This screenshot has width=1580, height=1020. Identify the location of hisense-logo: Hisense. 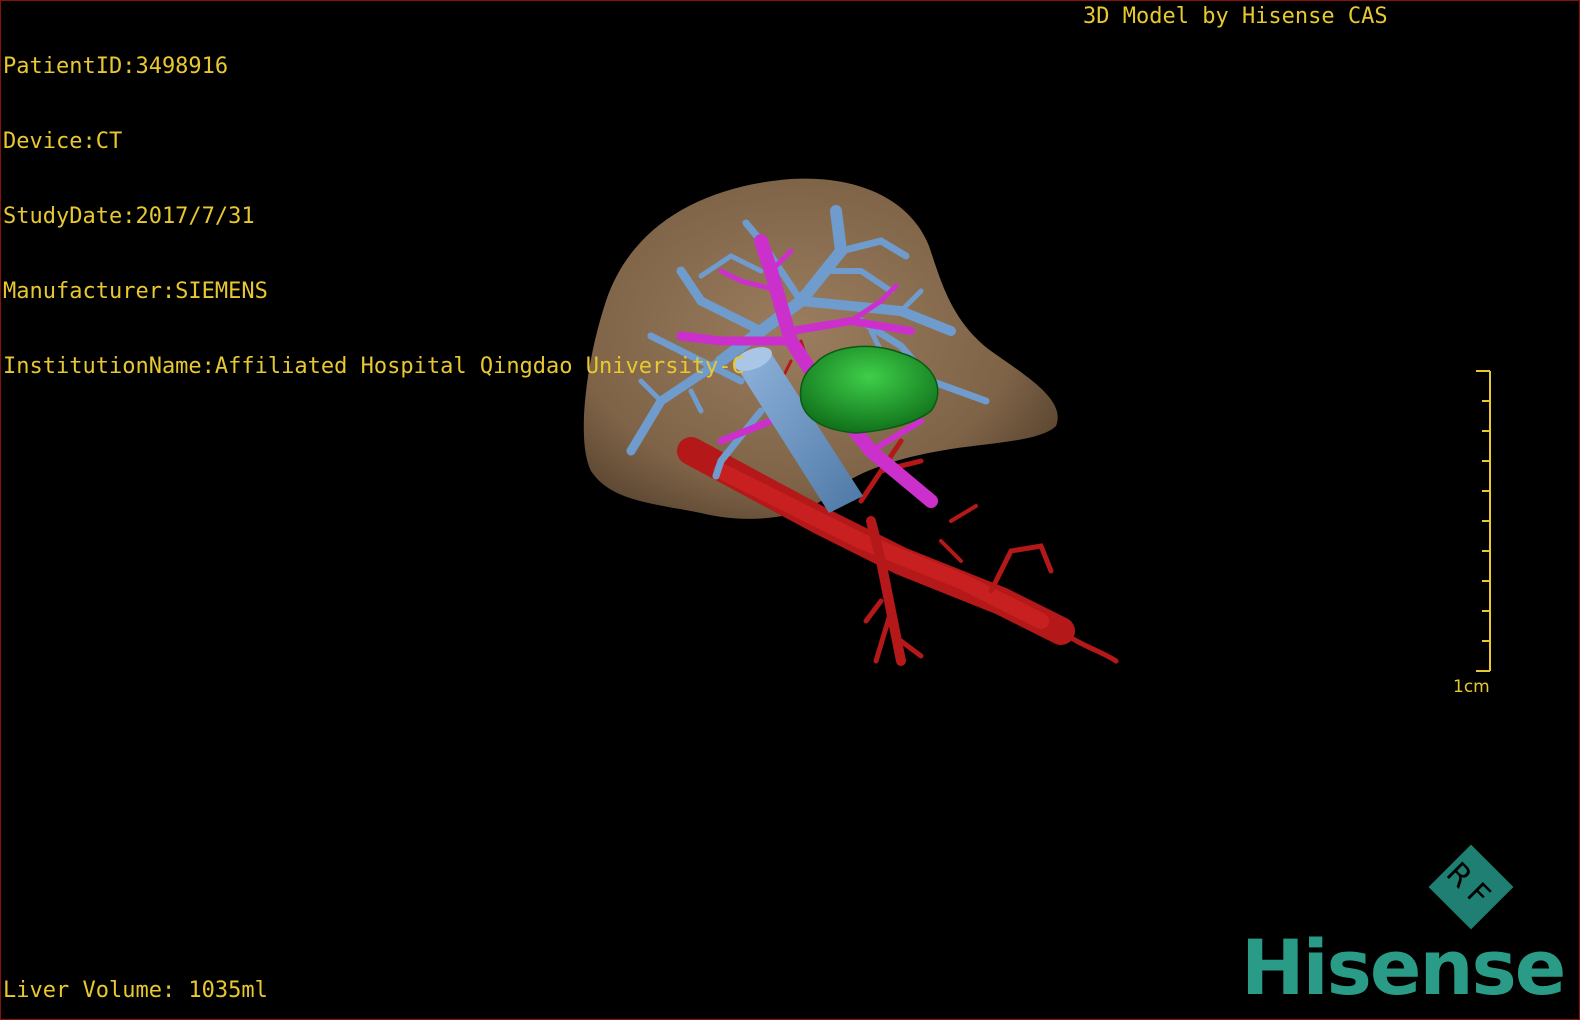
(1403, 967).